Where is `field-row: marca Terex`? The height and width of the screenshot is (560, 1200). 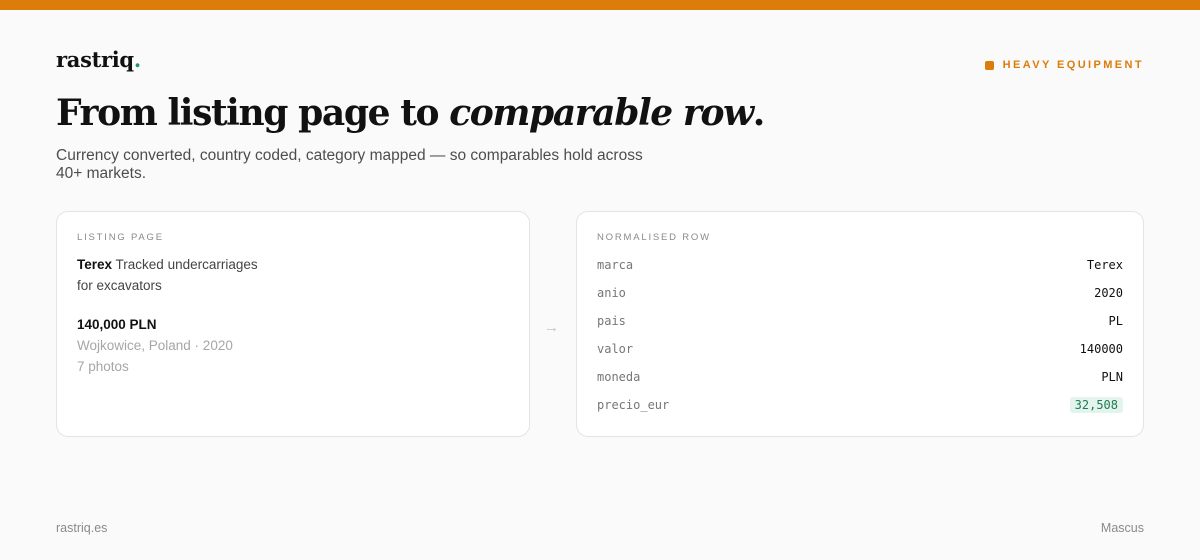 field-row: marca Terex is located at coordinates (860, 270).